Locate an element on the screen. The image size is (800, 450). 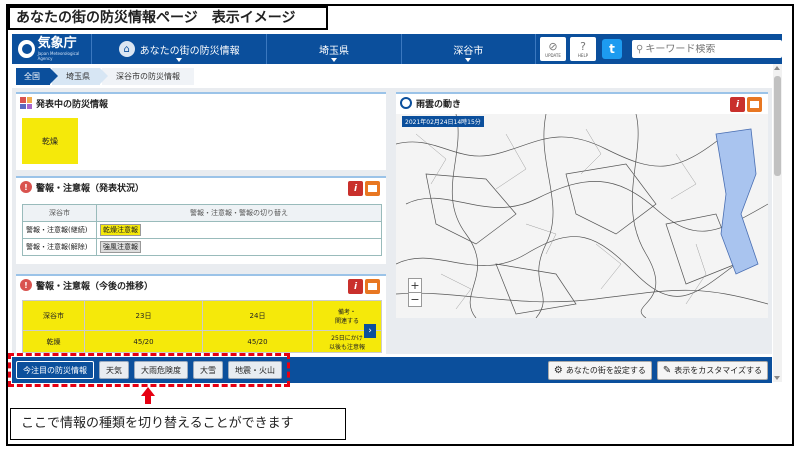
jma-logo-icon is located at coordinates (26, 49).